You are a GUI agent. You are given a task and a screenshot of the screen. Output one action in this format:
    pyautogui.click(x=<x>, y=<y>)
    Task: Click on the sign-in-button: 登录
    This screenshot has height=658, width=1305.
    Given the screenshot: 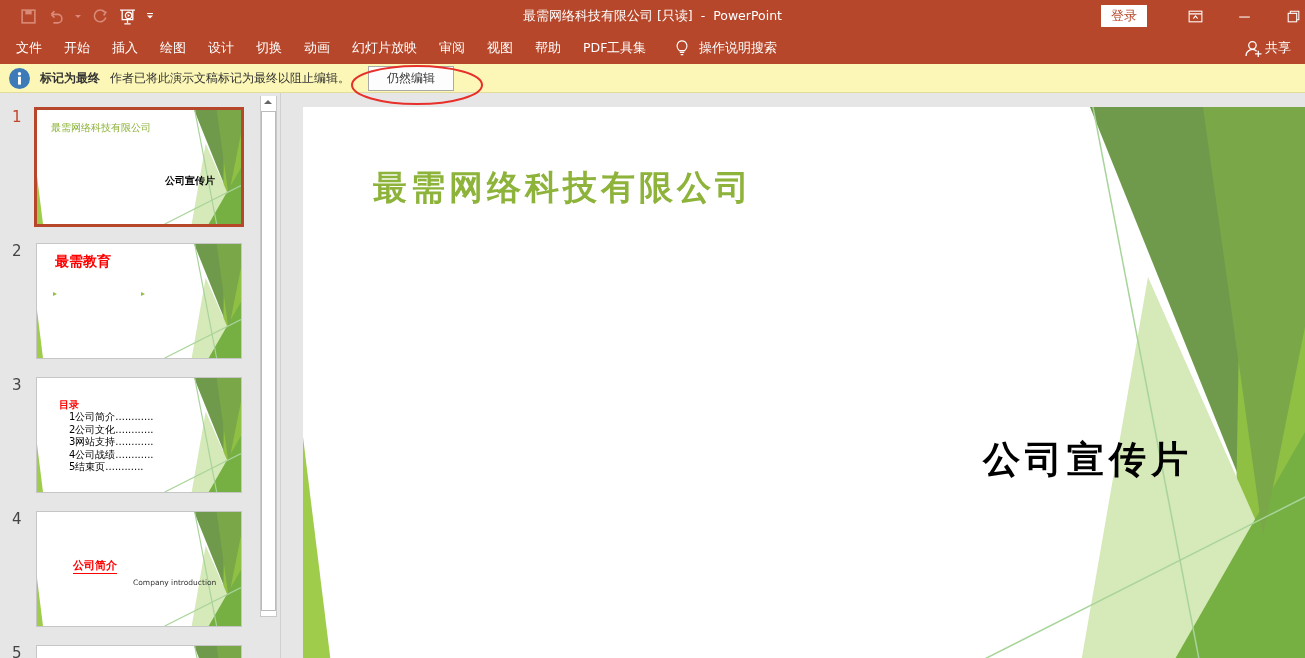 What is the action you would take?
    pyautogui.click(x=1124, y=16)
    